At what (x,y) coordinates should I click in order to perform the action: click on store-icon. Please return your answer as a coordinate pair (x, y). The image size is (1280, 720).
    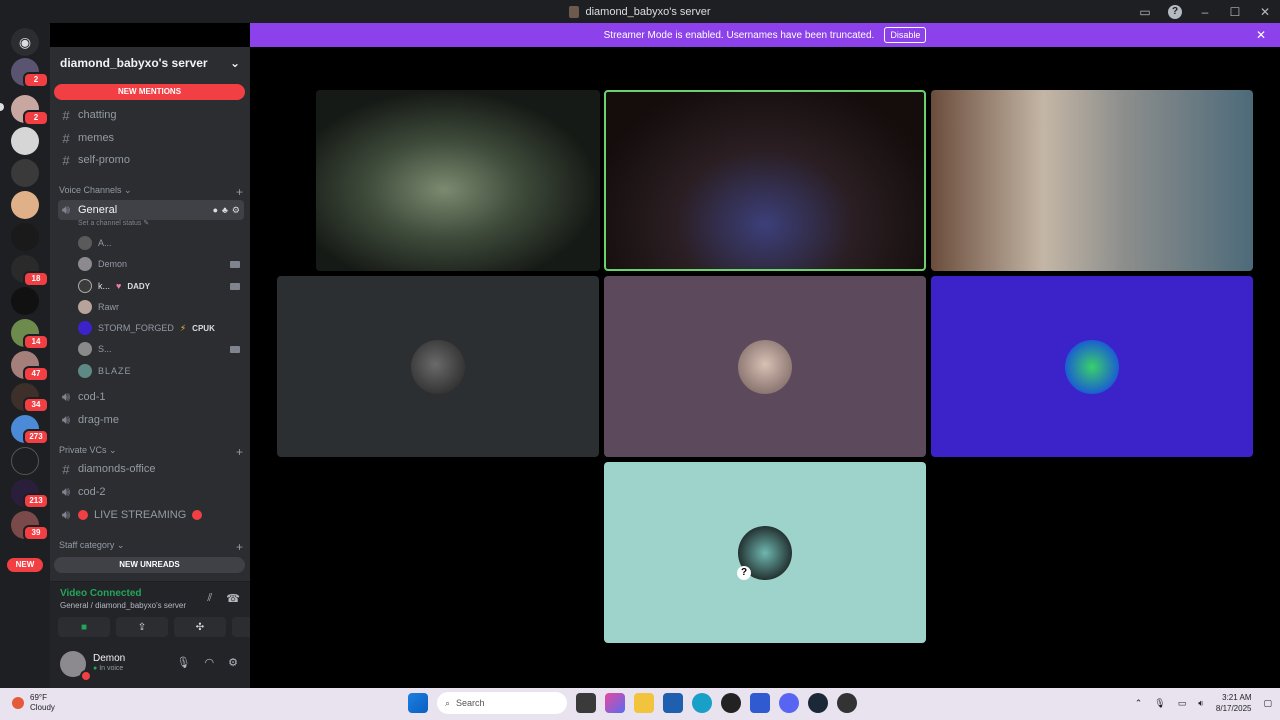
    Looking at the image, I should click on (673, 703).